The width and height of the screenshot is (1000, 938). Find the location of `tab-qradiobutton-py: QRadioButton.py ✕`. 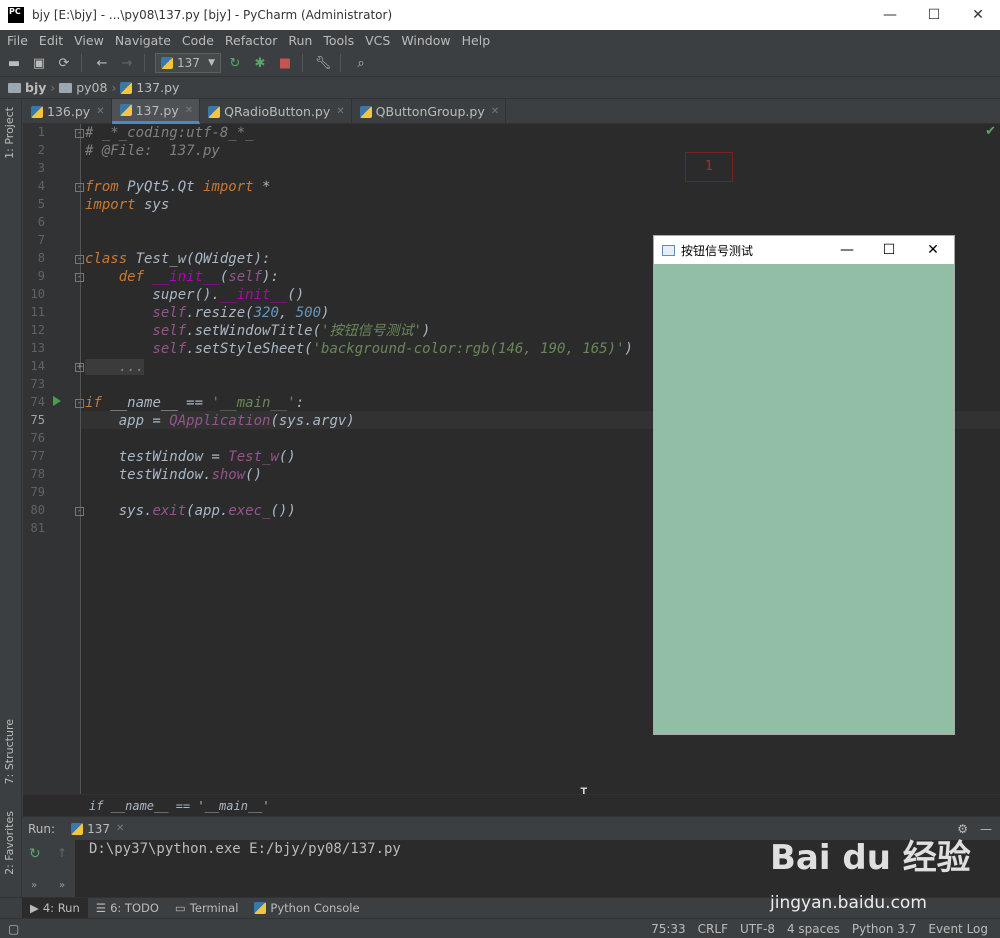

tab-qradiobutton-py: QRadioButton.py ✕ is located at coordinates (276, 111).